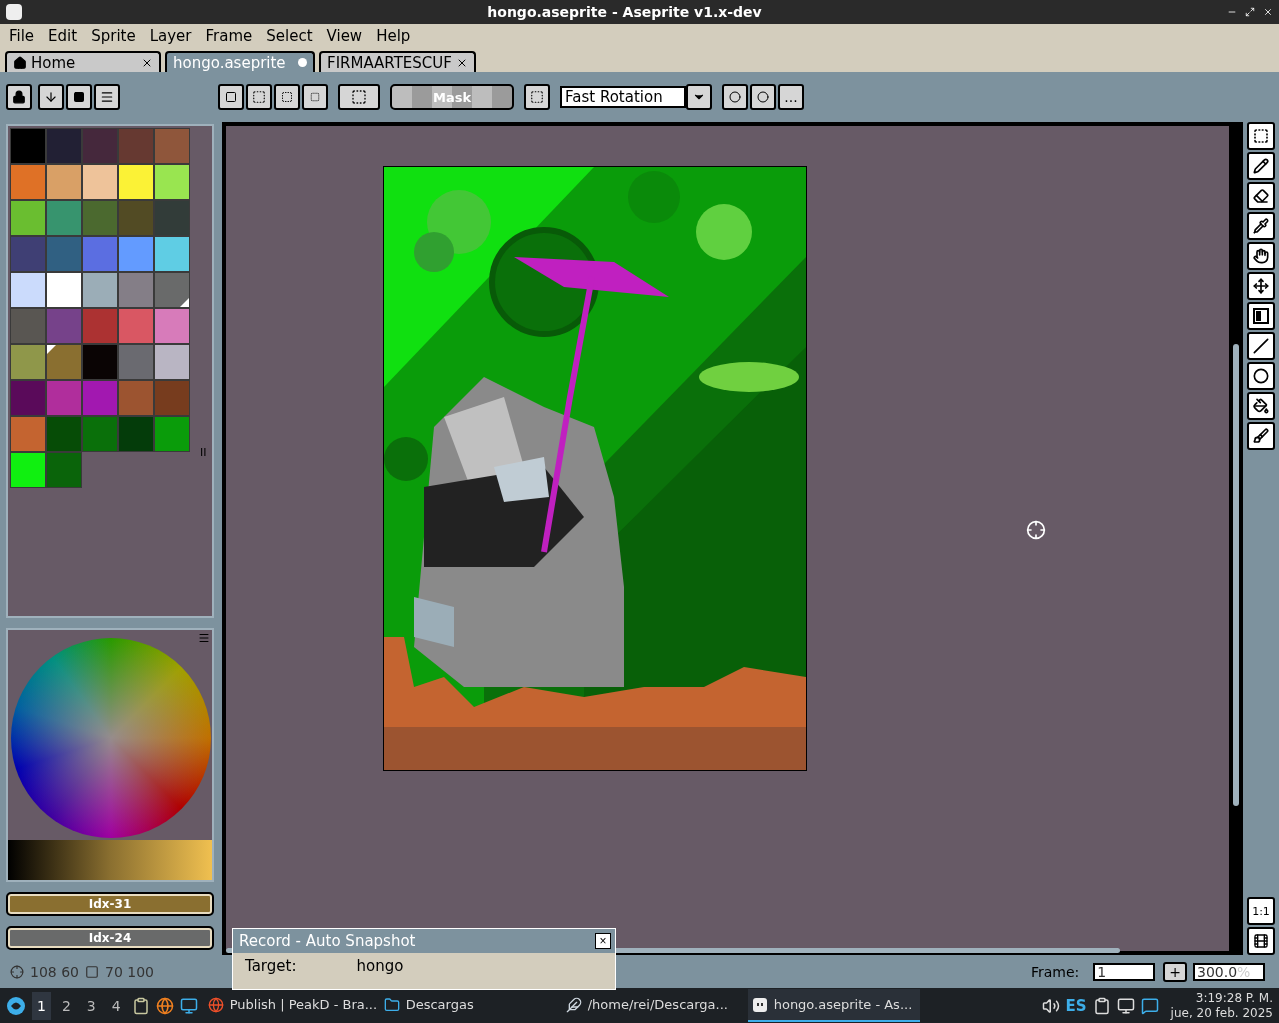  I want to click on workspace-button: 4, so click(116, 1005).